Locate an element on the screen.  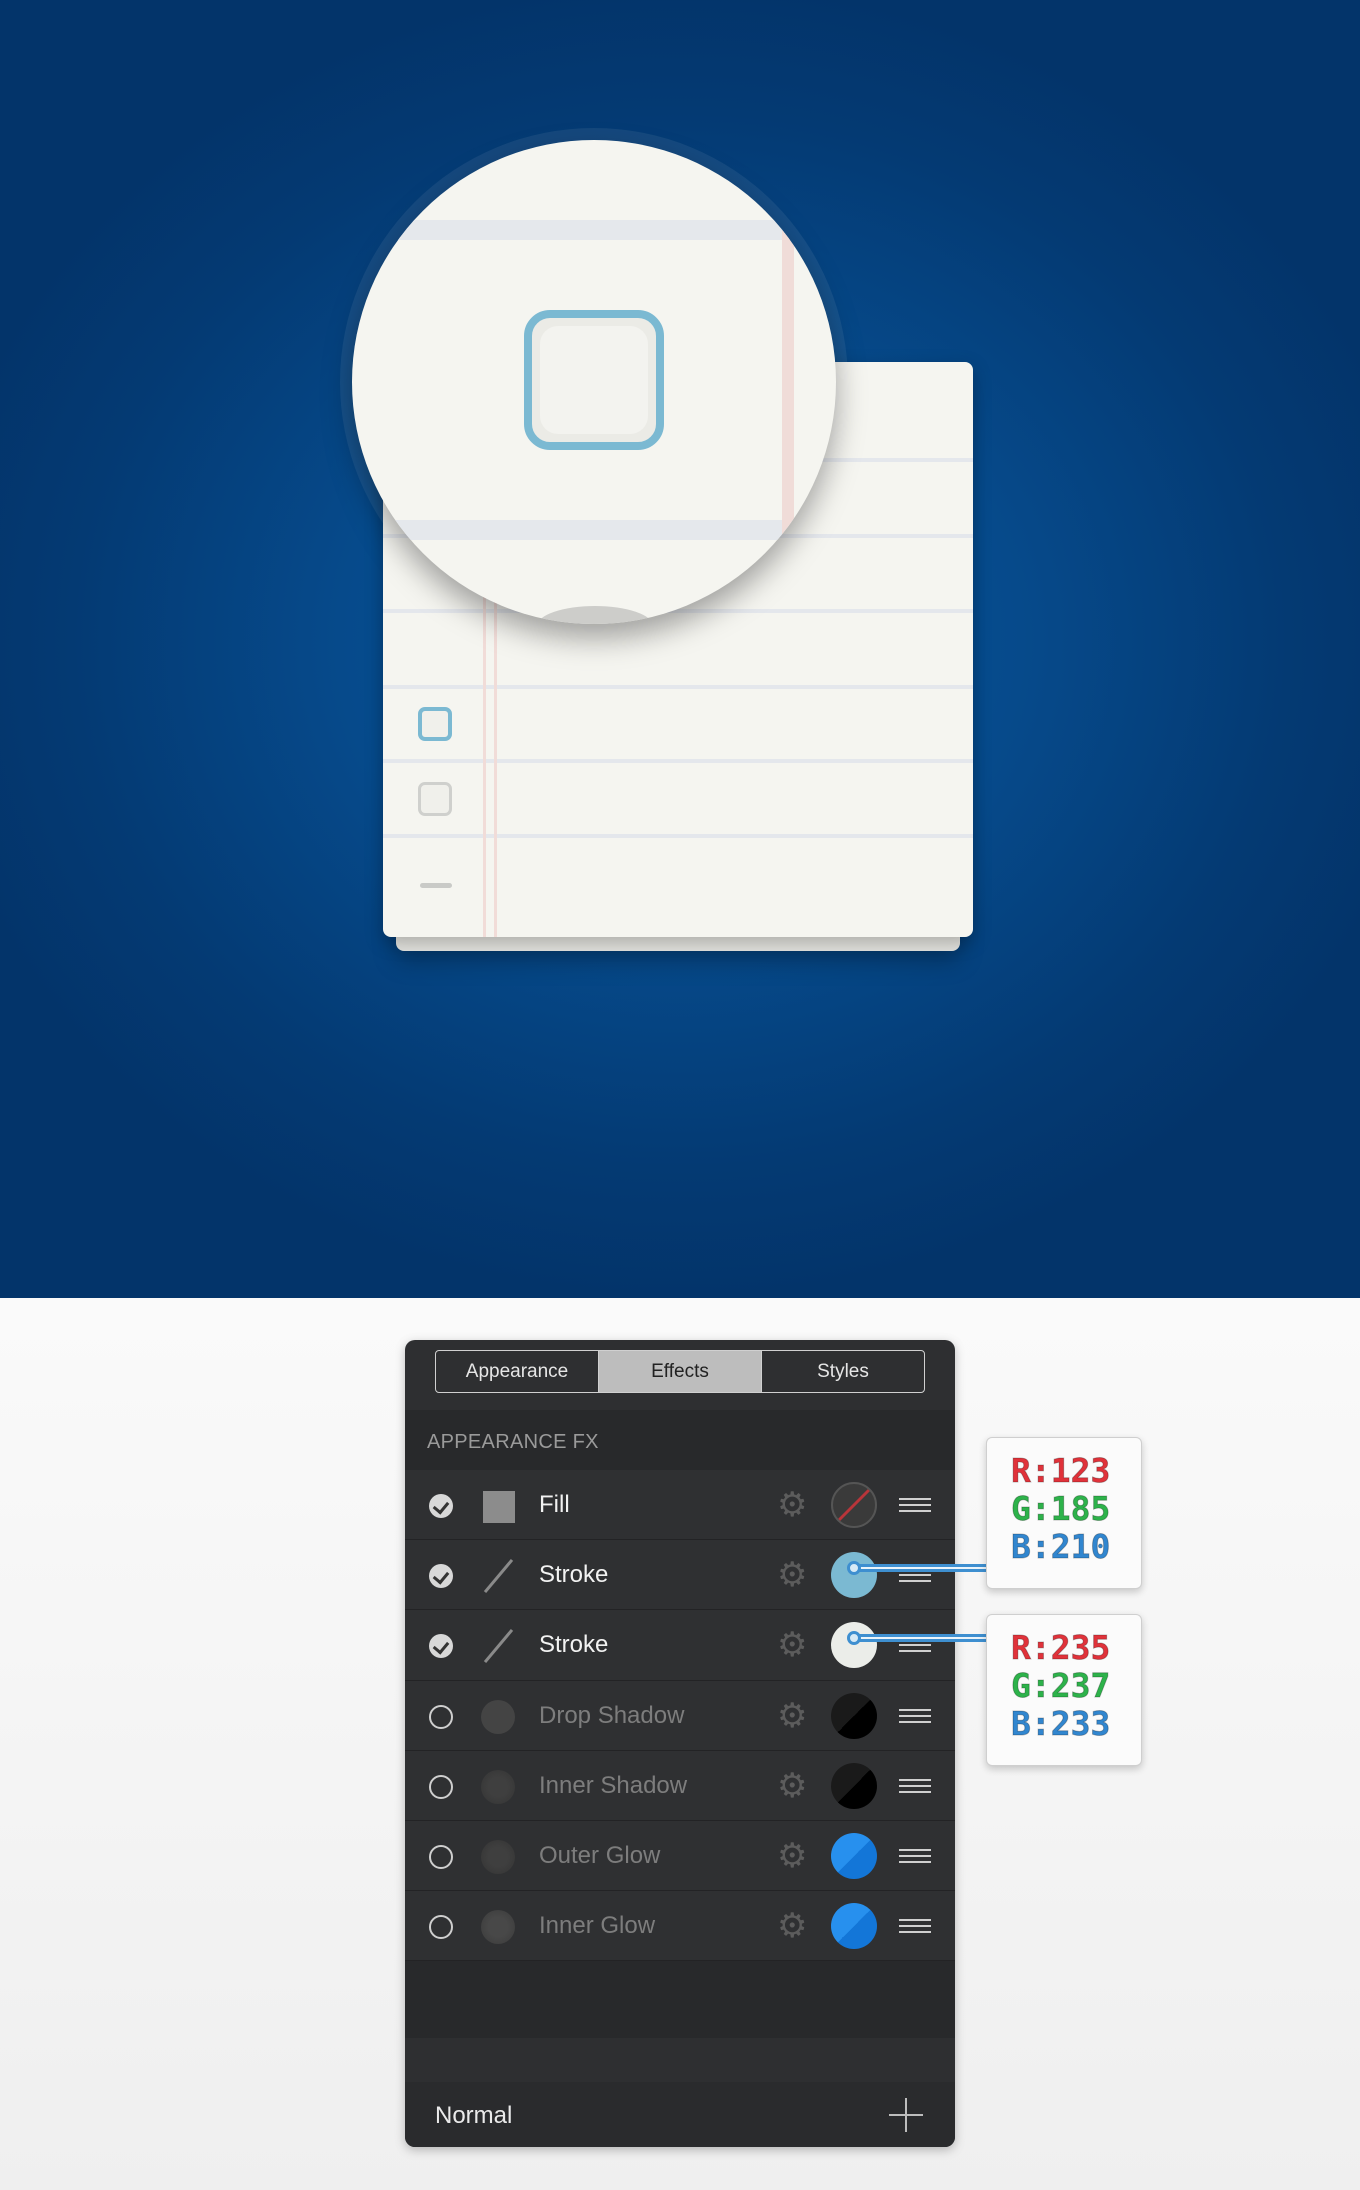
rgb-callout: R:123 G:185 B:210 is located at coordinates (1064, 1513).